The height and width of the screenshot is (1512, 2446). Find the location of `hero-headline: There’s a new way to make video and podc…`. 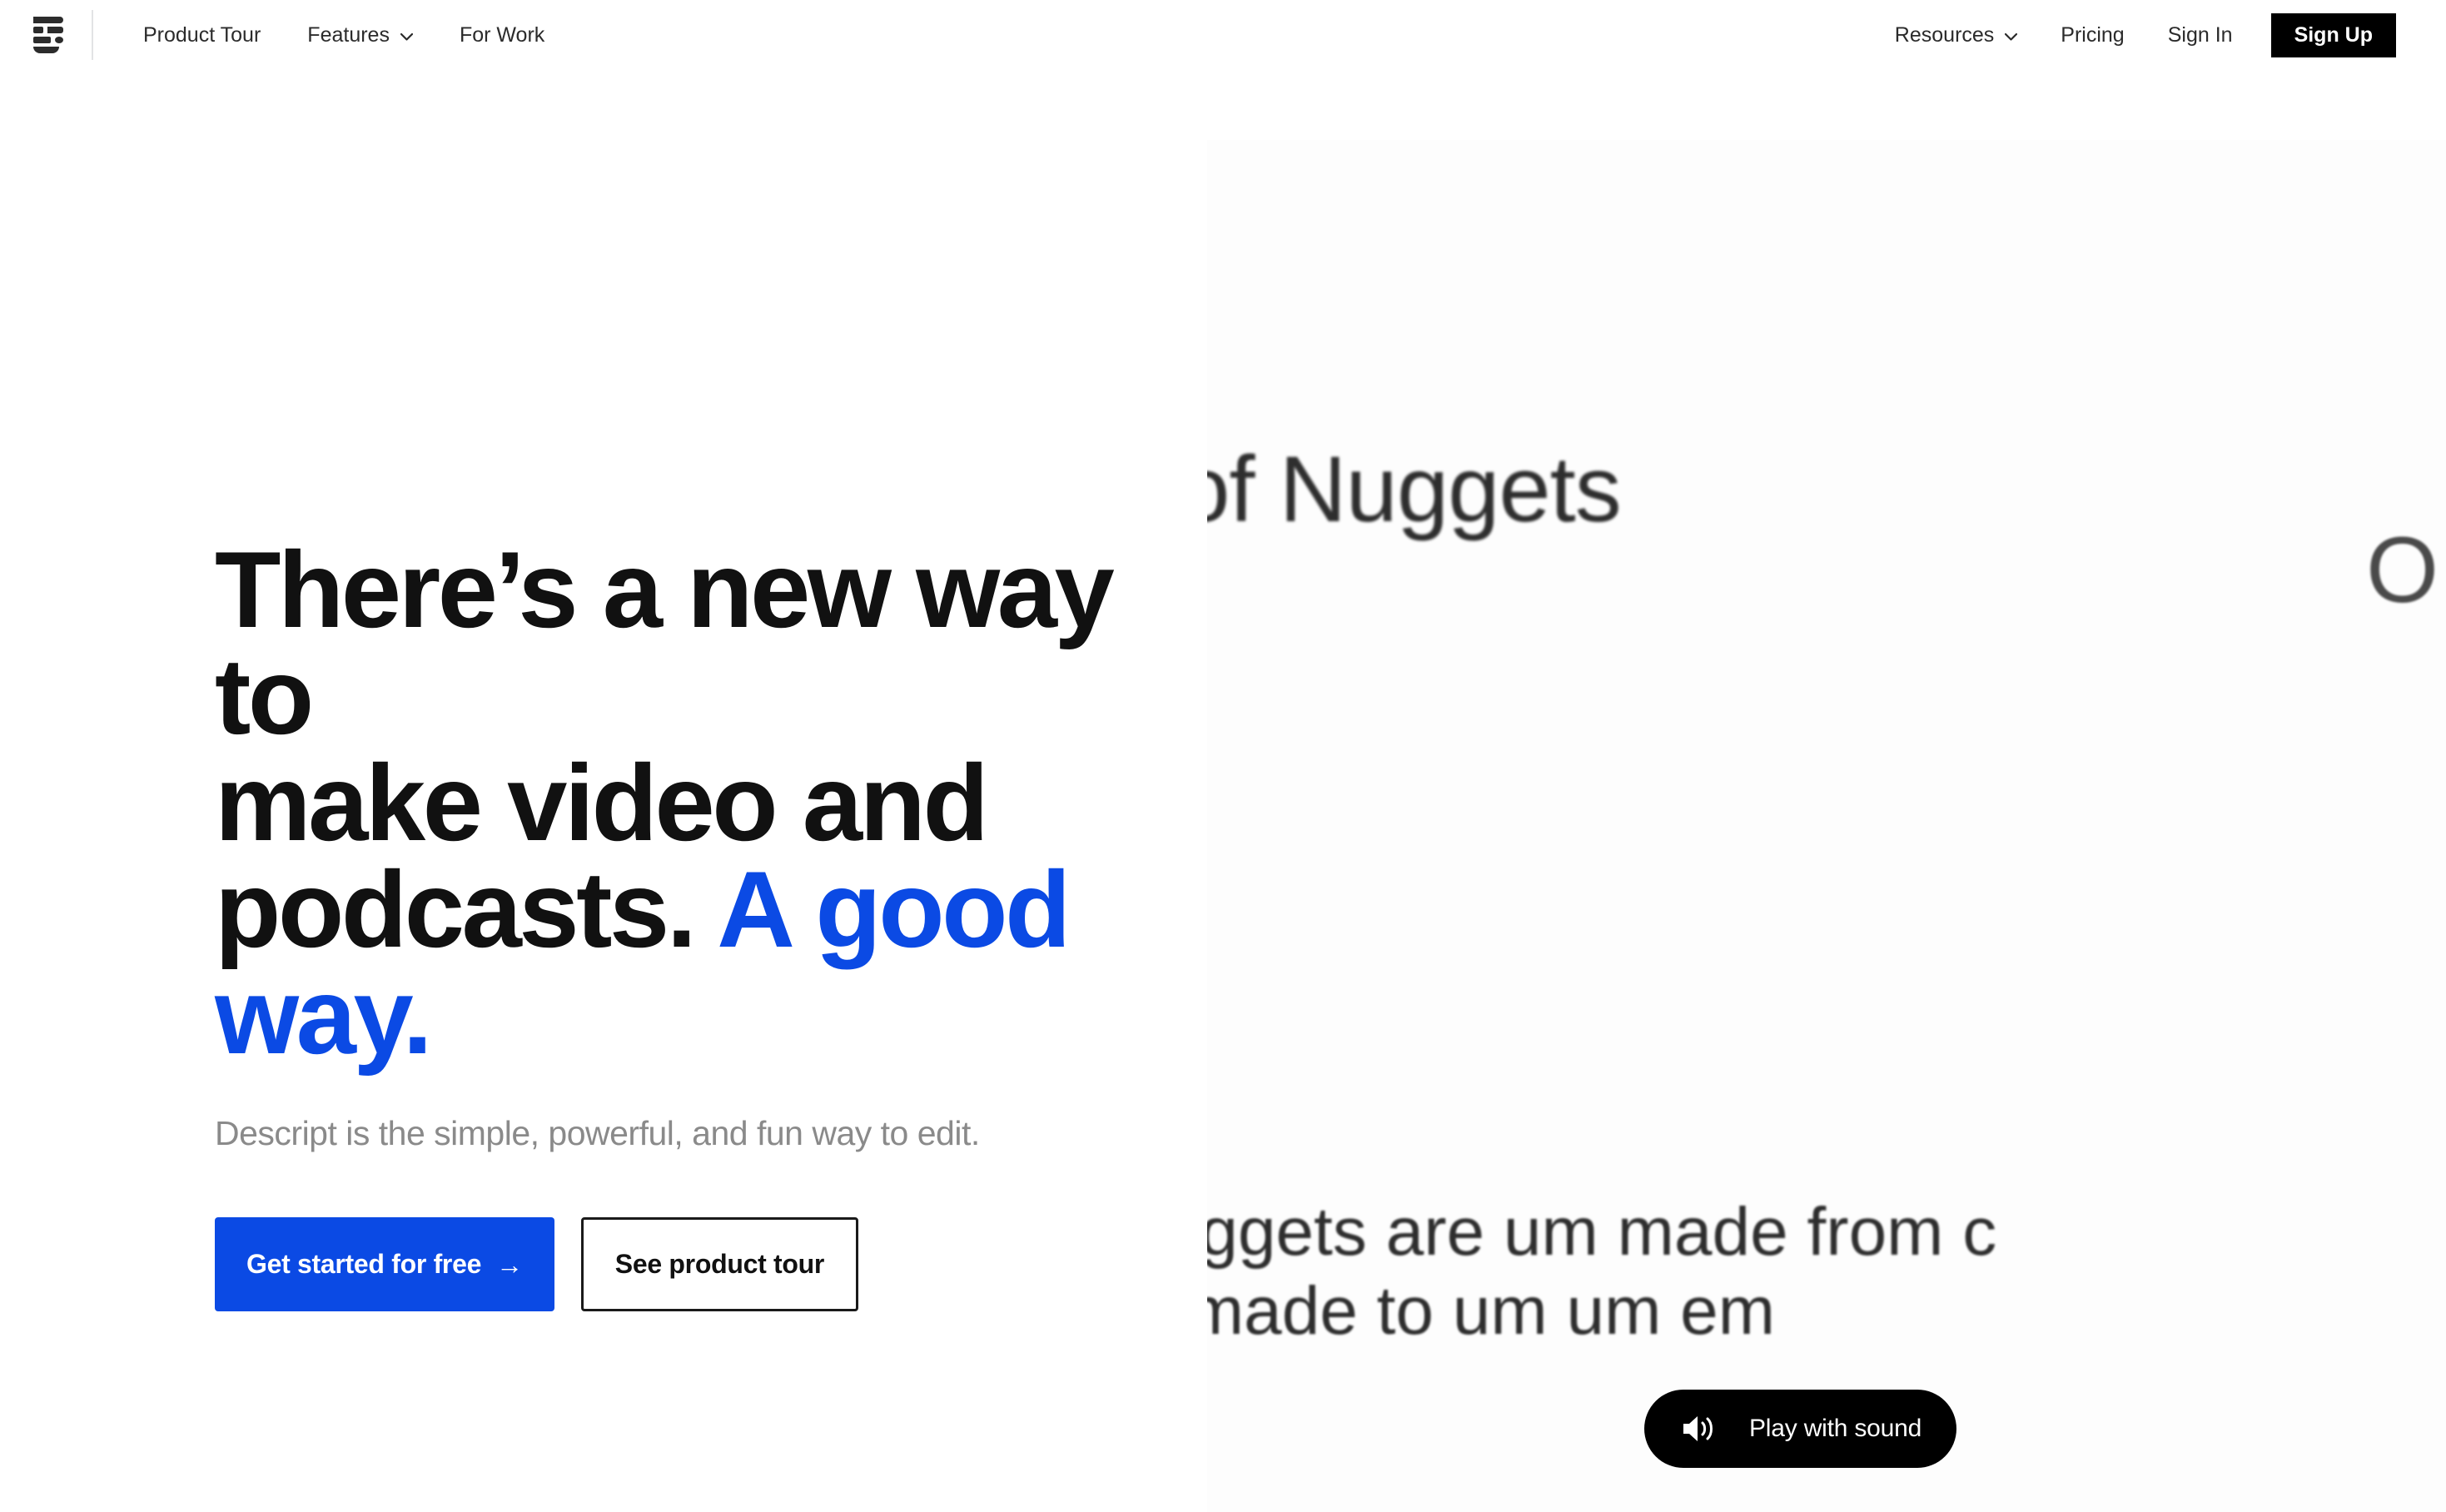

hero-headline: There’s a new way to make video and podc… is located at coordinates (681, 803).